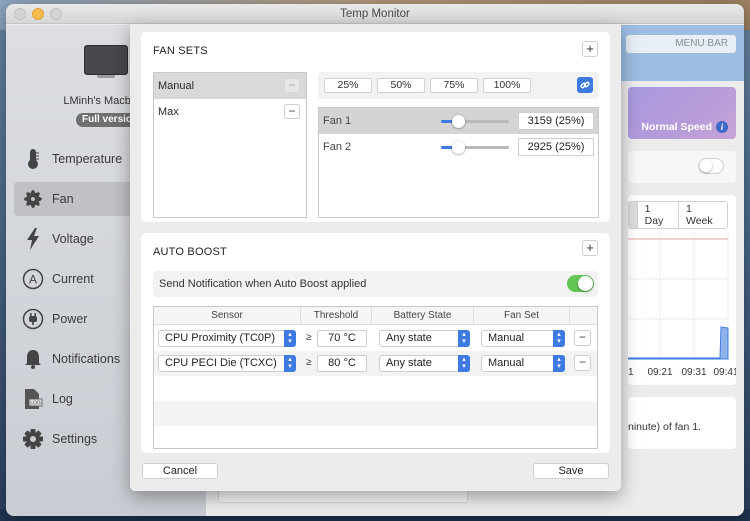 This screenshot has height=521, width=750. What do you see at coordinates (220, 338) in the screenshot?
I see `sensor-value: CPU Proximity (TC0P)` at bounding box center [220, 338].